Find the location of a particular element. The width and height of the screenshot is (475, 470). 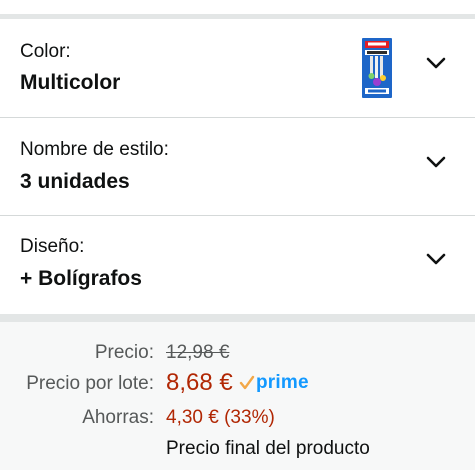

list-price-value: 12,98 € is located at coordinates (198, 352).